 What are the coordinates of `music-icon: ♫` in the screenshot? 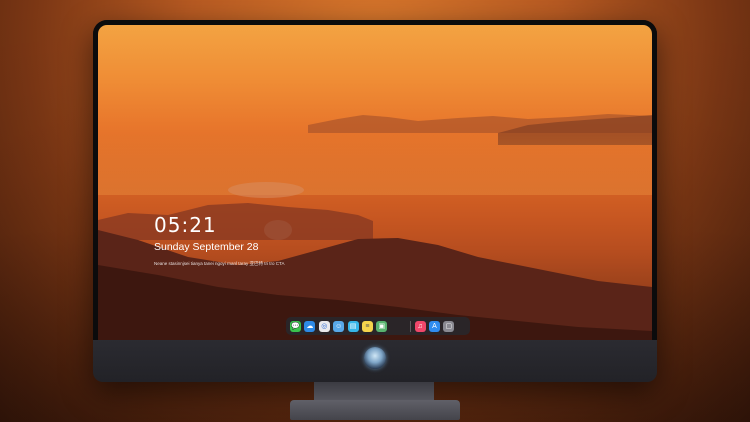 It's located at (420, 326).